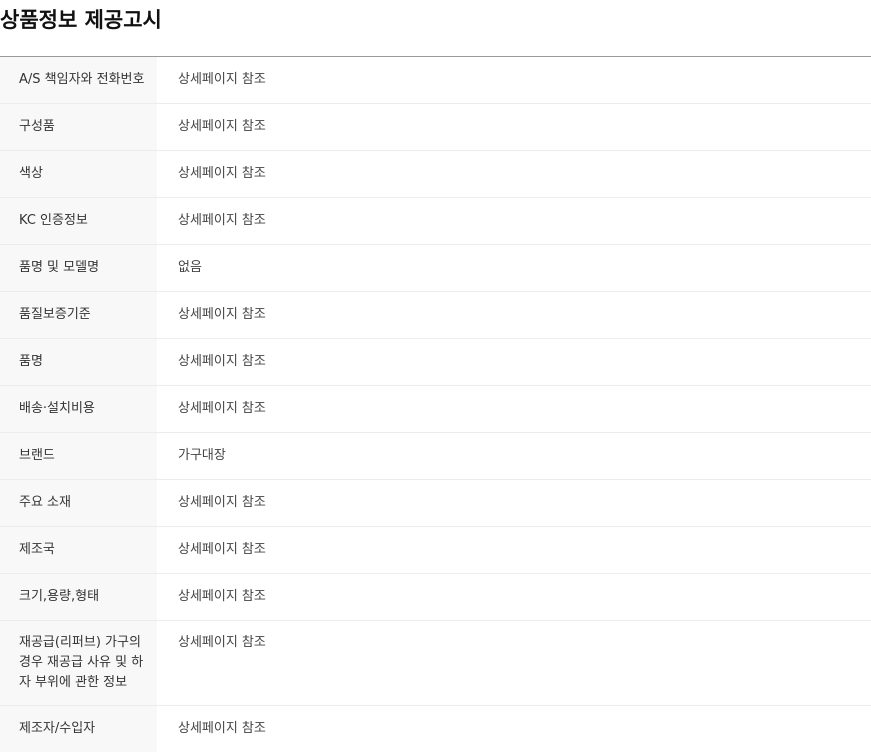 The image size is (871, 752). I want to click on row-label: 구성품, so click(78, 127).